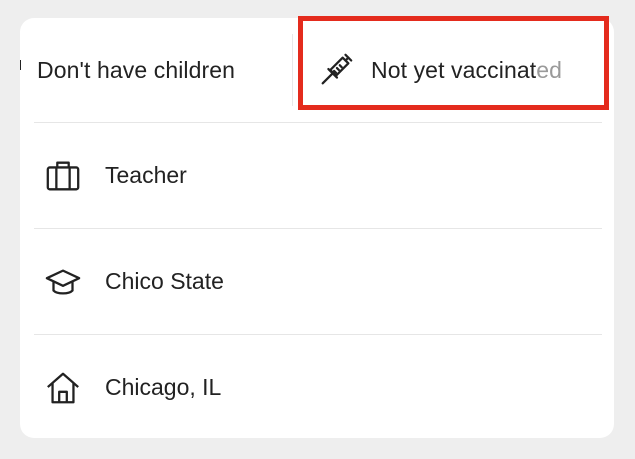 Image resolution: width=635 pixels, height=459 pixels. Describe the element at coordinates (63, 282) in the screenshot. I see `graduation-cap-icon` at that location.